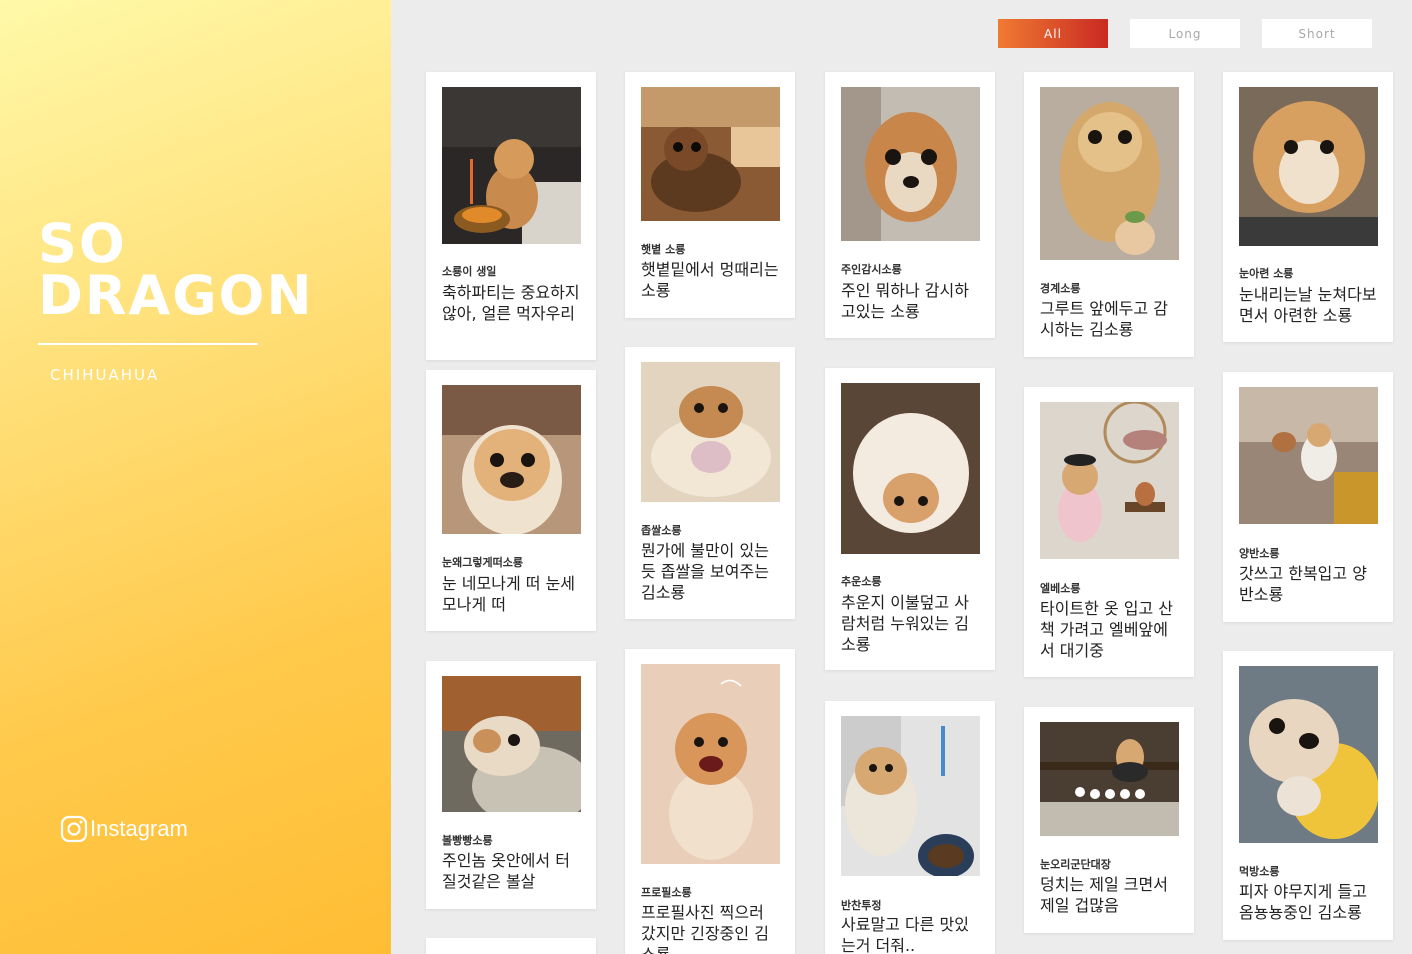 This screenshot has width=1412, height=954. I want to click on photo-card: 먹방소룡 피자 야무지게 들고 옴뇽뇽중인 김소룡, so click(1308, 795).